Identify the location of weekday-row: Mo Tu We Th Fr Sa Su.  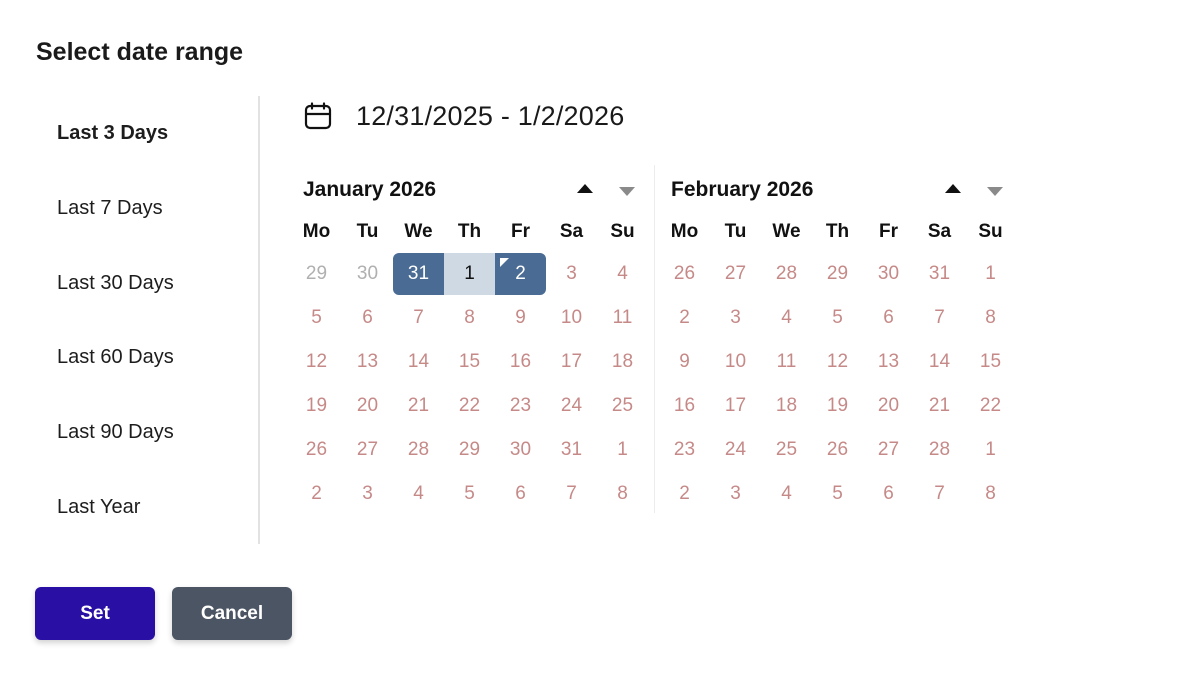
(839, 232).